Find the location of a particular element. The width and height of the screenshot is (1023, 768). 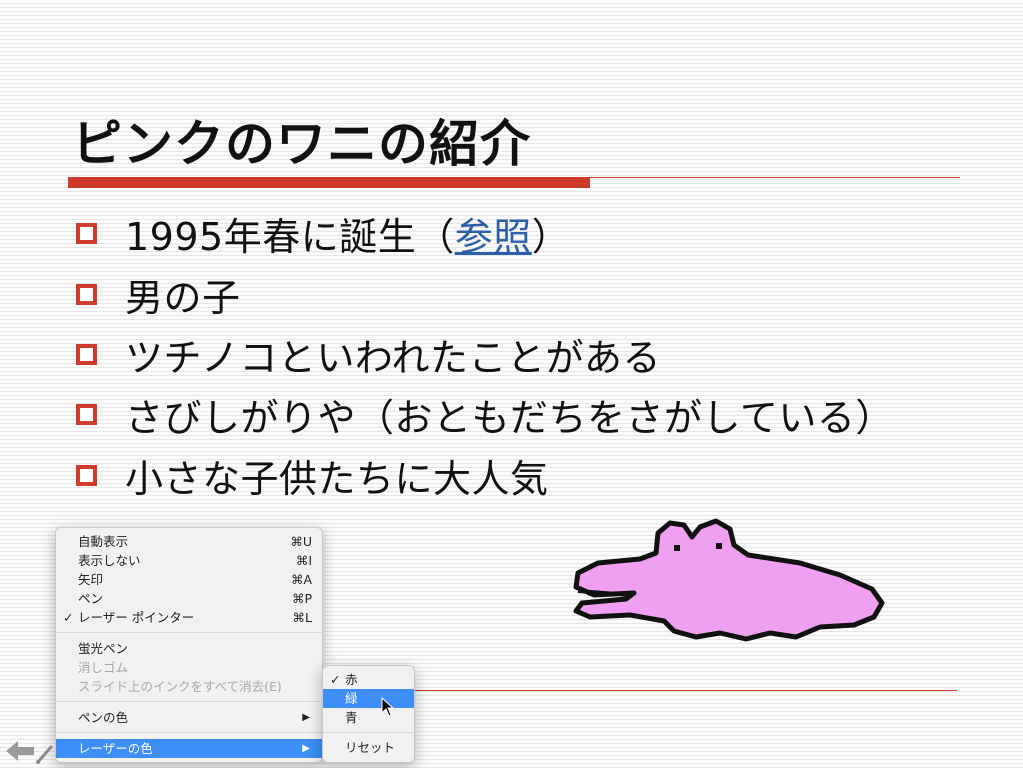

bullet-text: ツチノコといわれたことがある is located at coordinates (393, 358).